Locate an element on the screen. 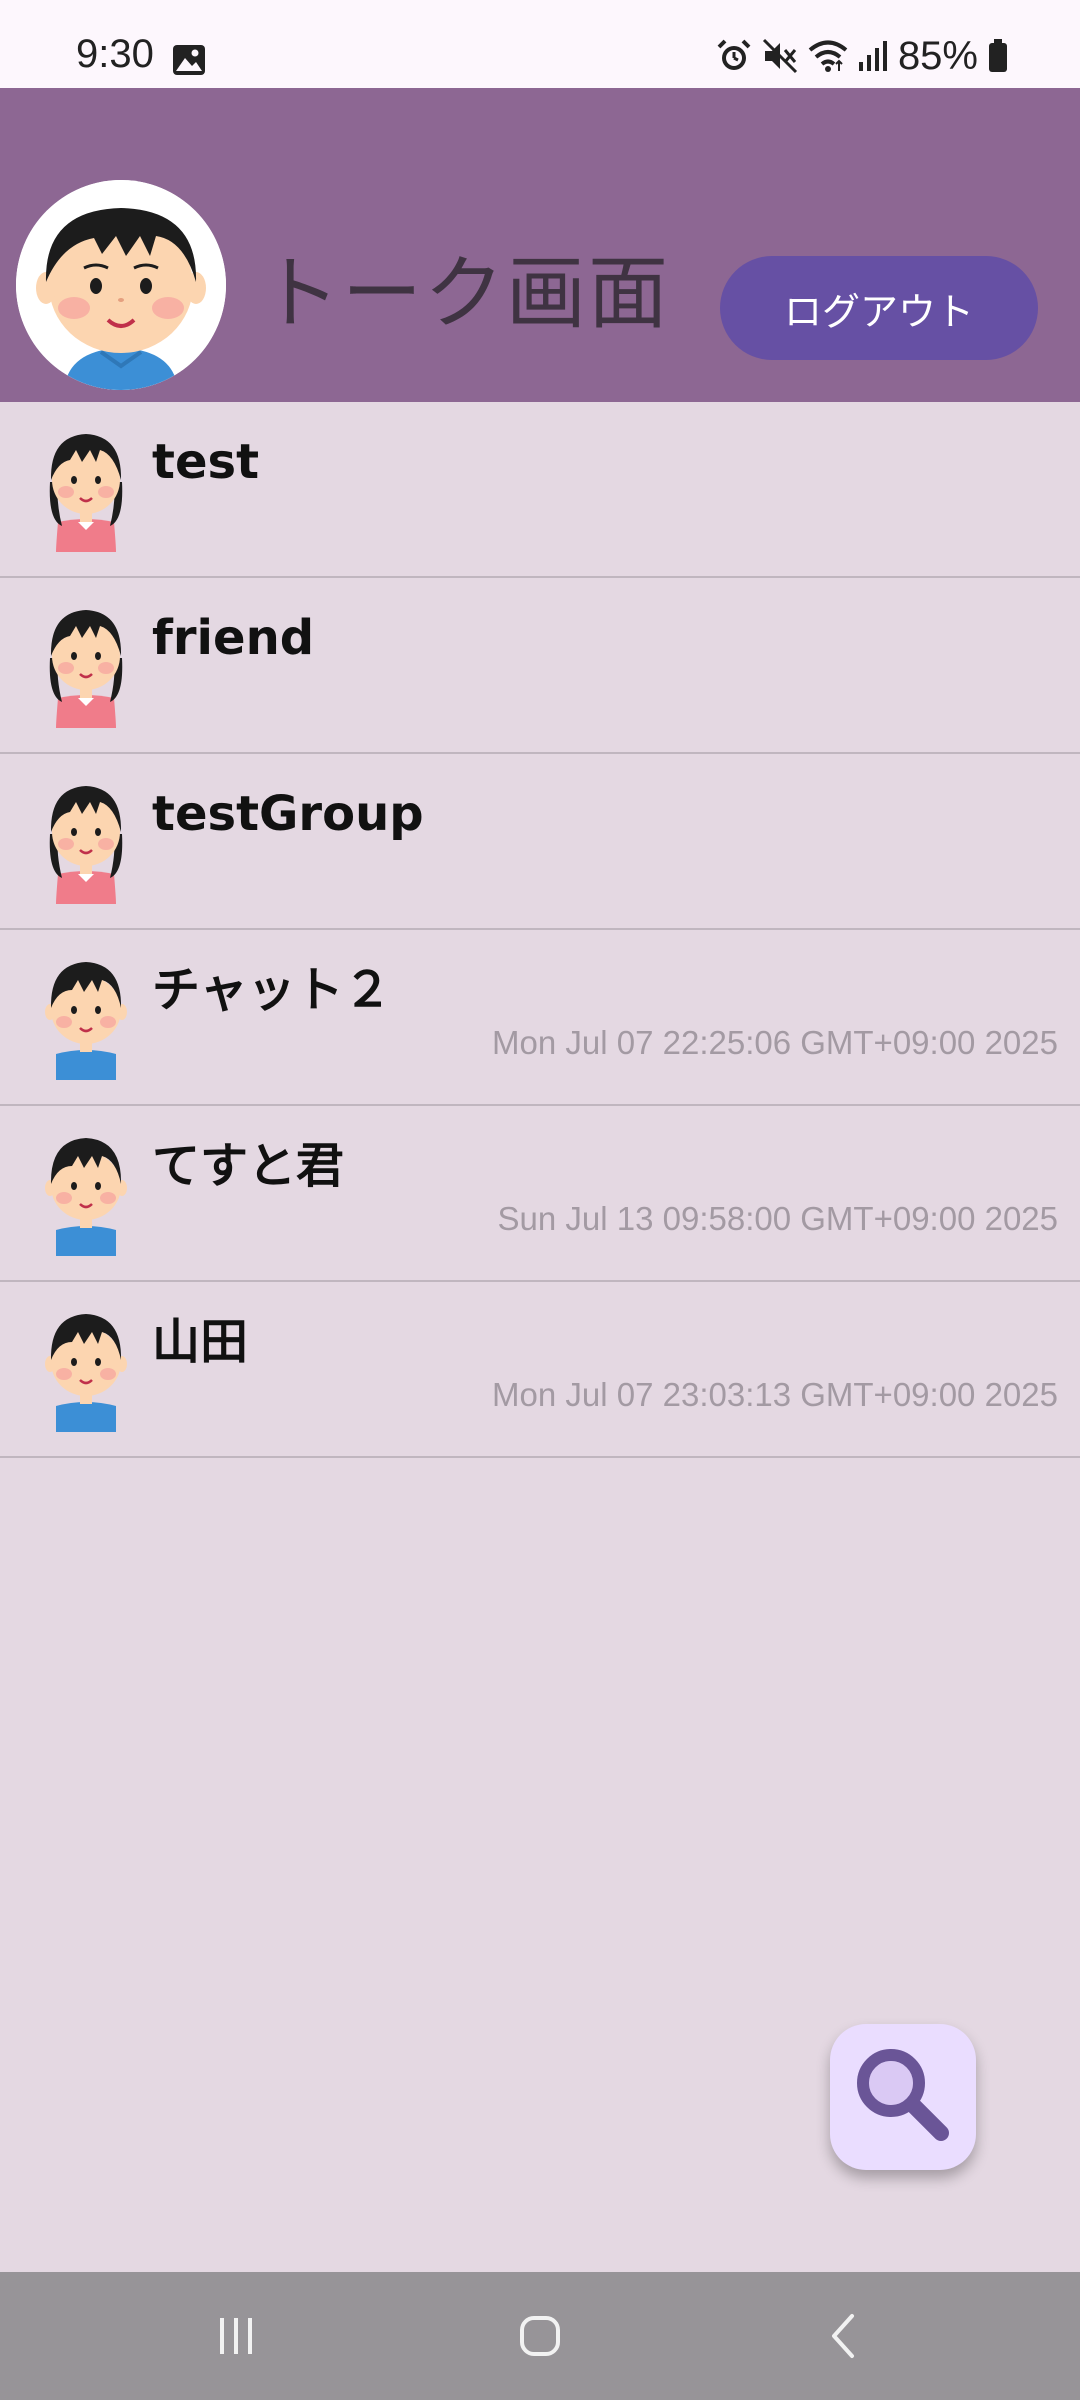  chat-list-item: チャット２ Mon Jul 07 22:25:06 GMT+09:00 2025 is located at coordinates (540, 1018).